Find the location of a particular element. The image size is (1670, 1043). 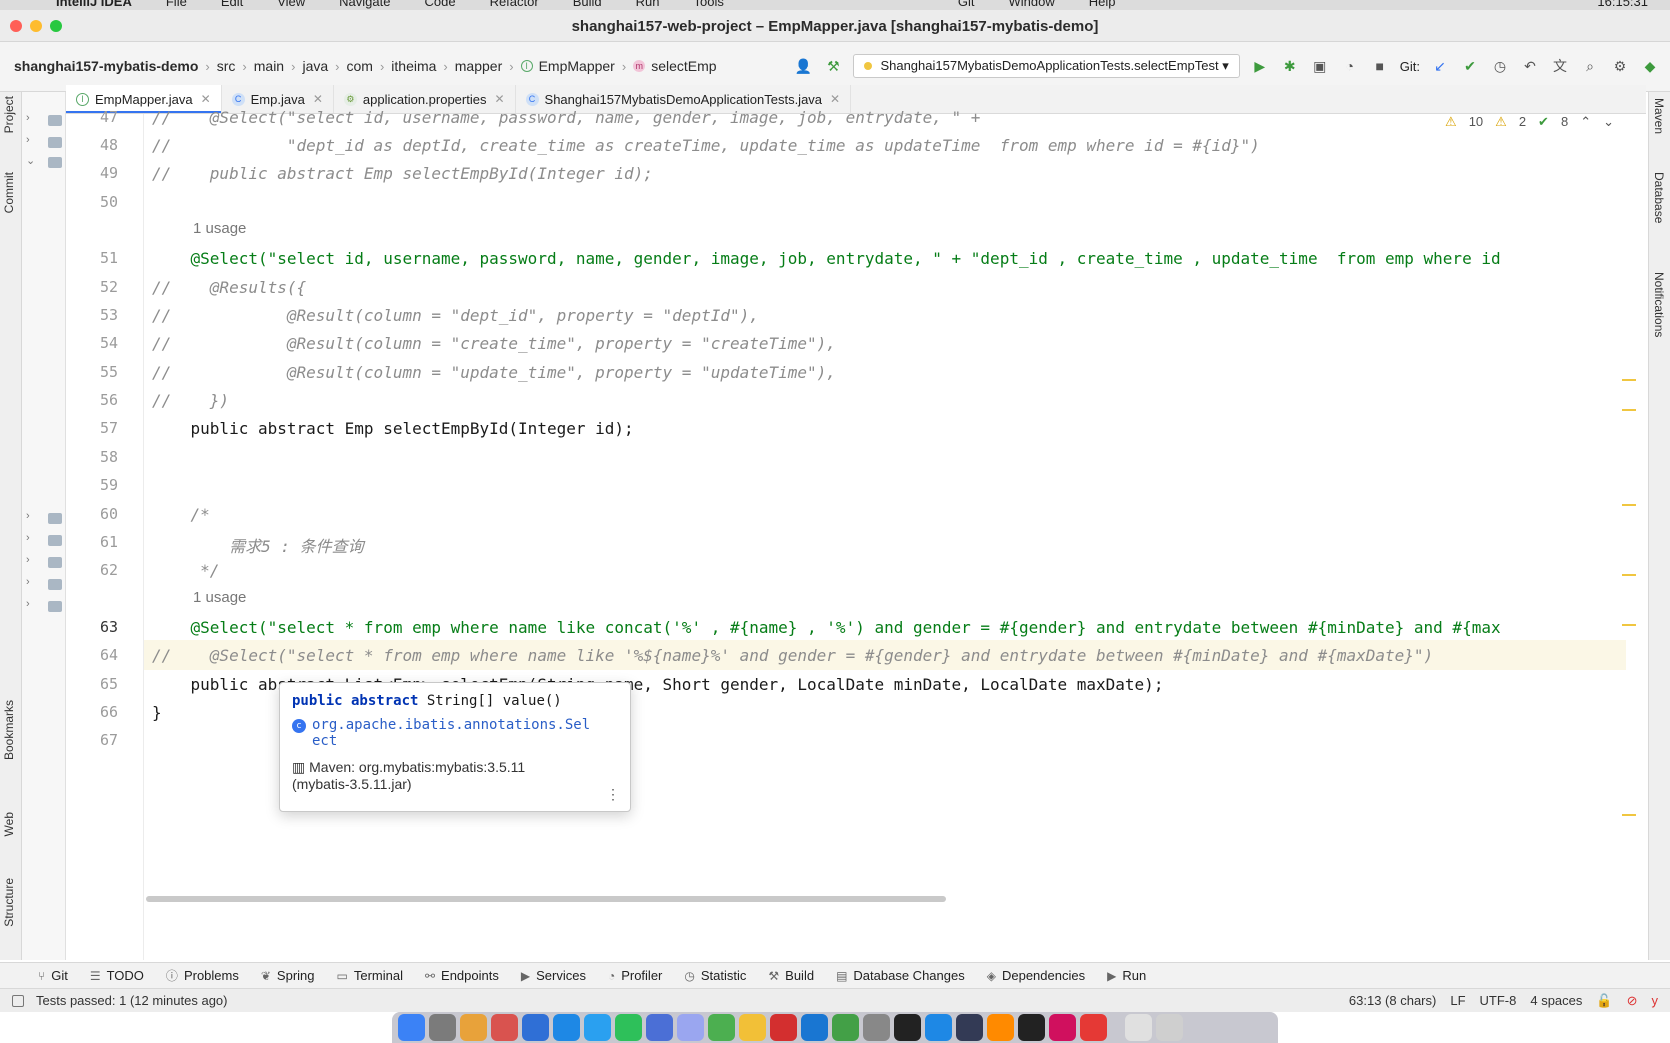

search-icon: ⌕ is located at coordinates (1590, 66).